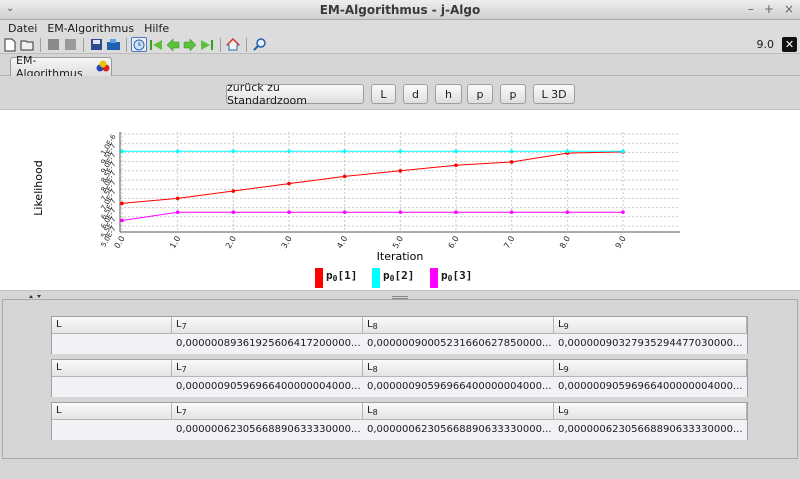 Image resolution: width=800 pixels, height=479 pixels. What do you see at coordinates (139, 44) in the screenshot?
I see `clock-icon` at bounding box center [139, 44].